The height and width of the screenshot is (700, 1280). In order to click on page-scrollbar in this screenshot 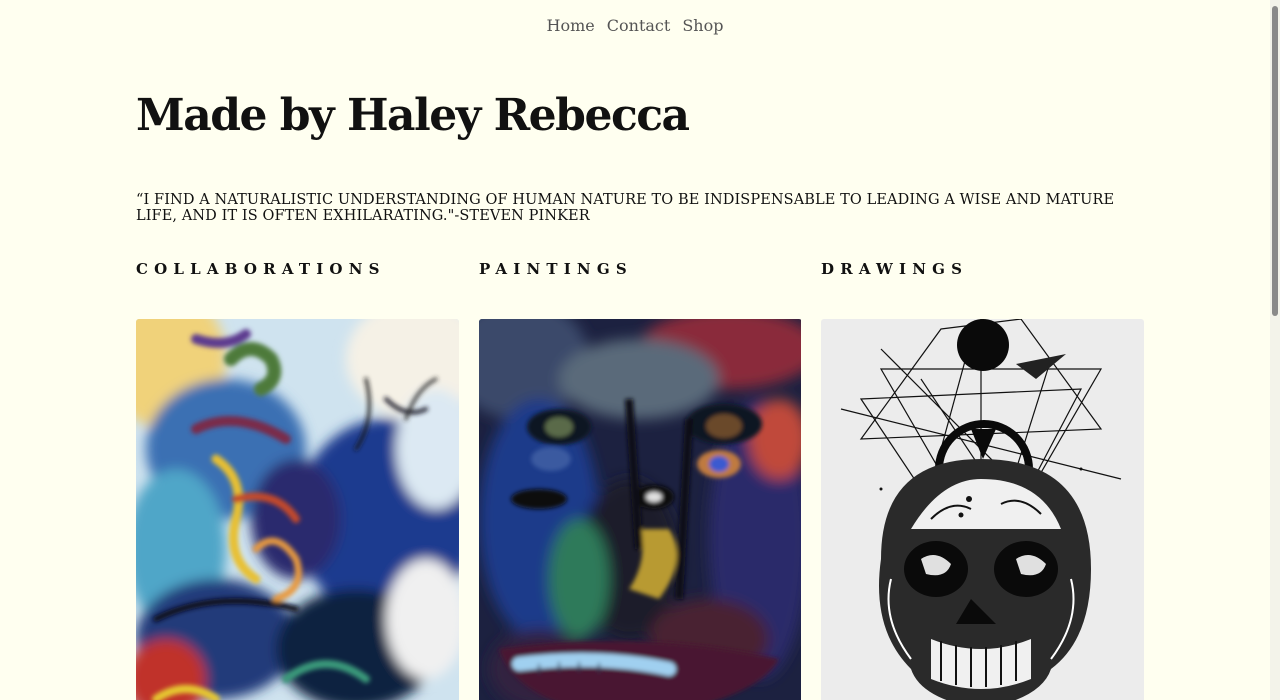, I will do `click(1275, 350)`.